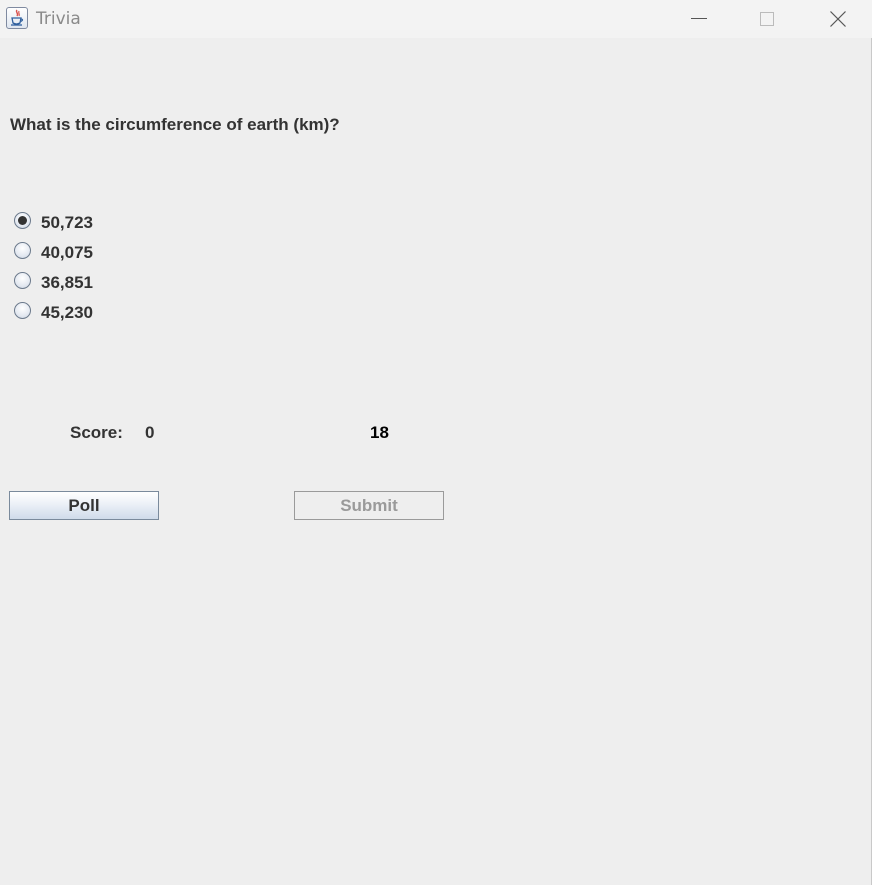  What do you see at coordinates (369, 505) in the screenshot?
I see `submit-button: Submit` at bounding box center [369, 505].